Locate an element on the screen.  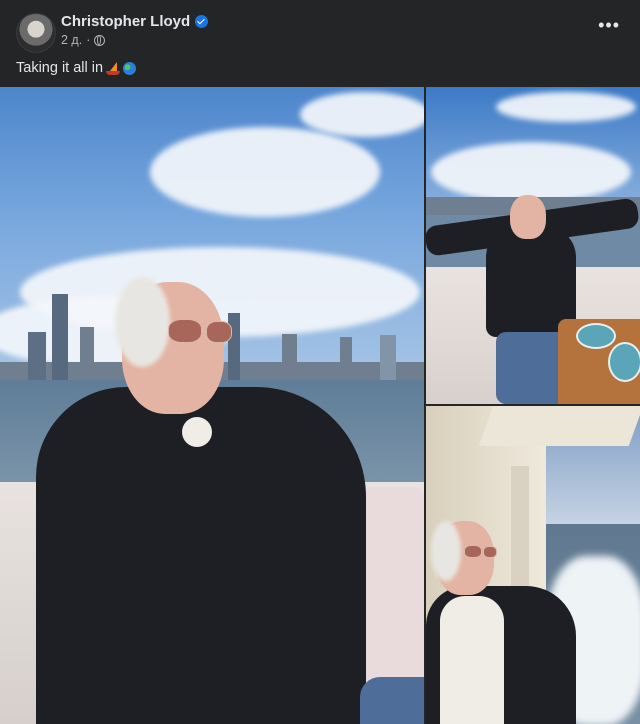
globe-emoji-icon is located at coordinates (130, 68).